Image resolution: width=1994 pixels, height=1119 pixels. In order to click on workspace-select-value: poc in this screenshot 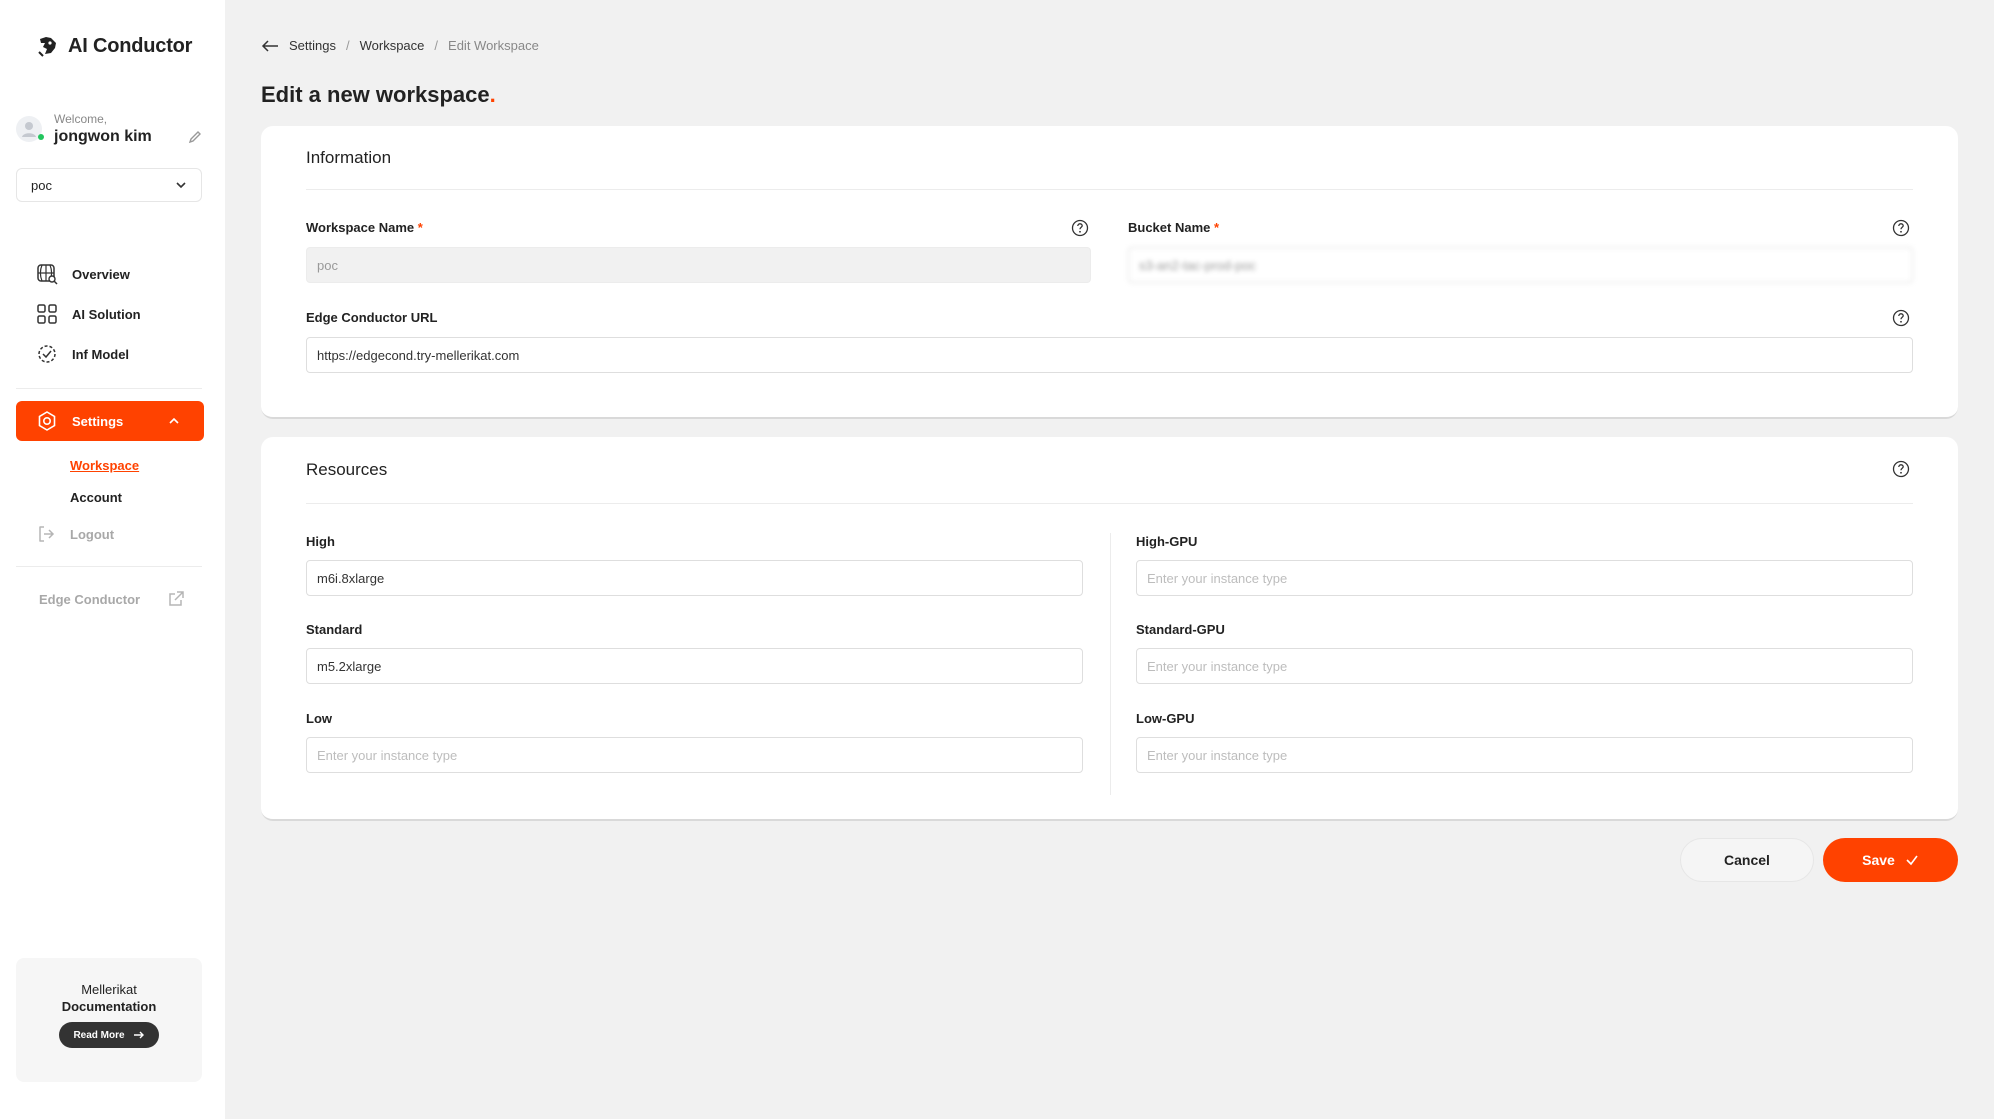, I will do `click(41, 185)`.